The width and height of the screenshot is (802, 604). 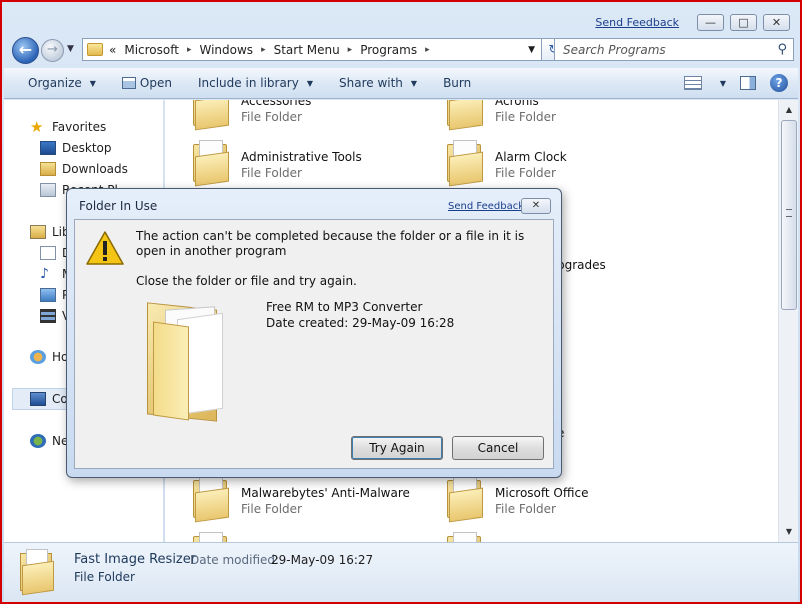 I want to click on back-arrow-icon: ←, so click(x=25, y=50).